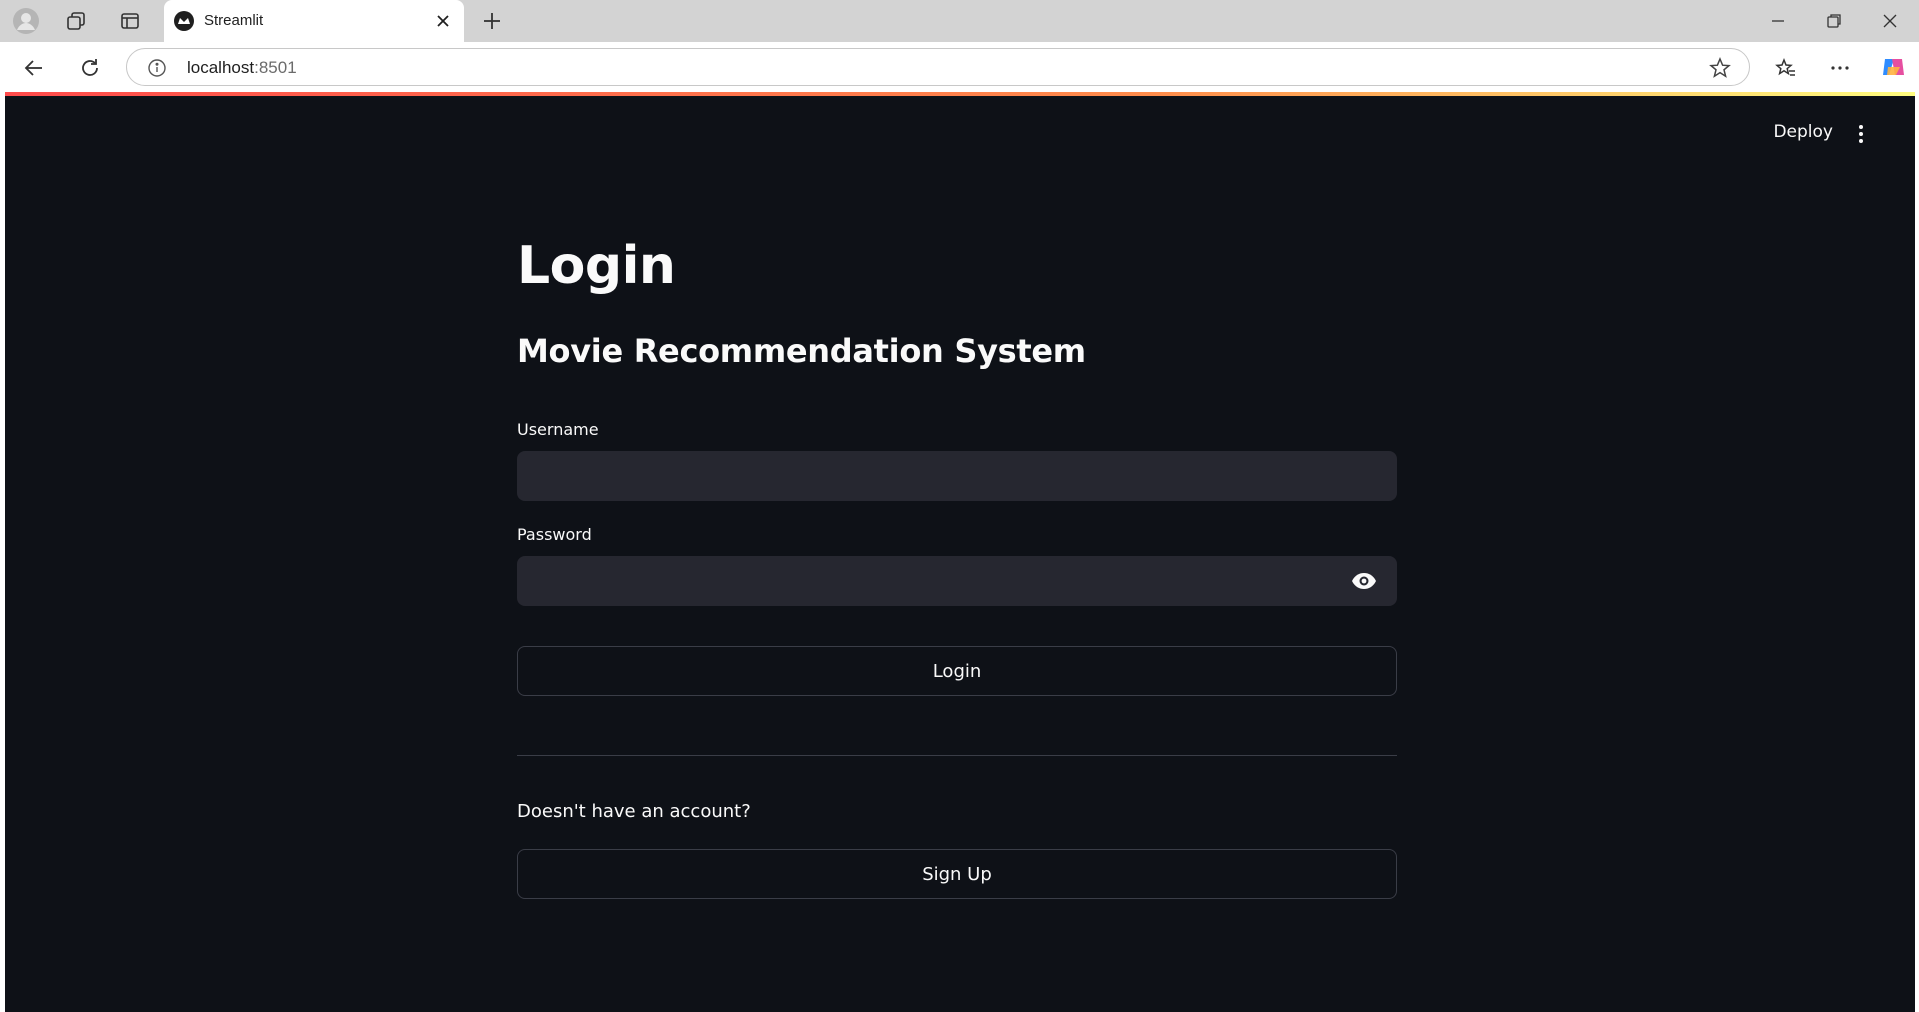 This screenshot has height=1012, width=1919. What do you see at coordinates (1803, 132) in the screenshot?
I see `deploy-button: Deploy` at bounding box center [1803, 132].